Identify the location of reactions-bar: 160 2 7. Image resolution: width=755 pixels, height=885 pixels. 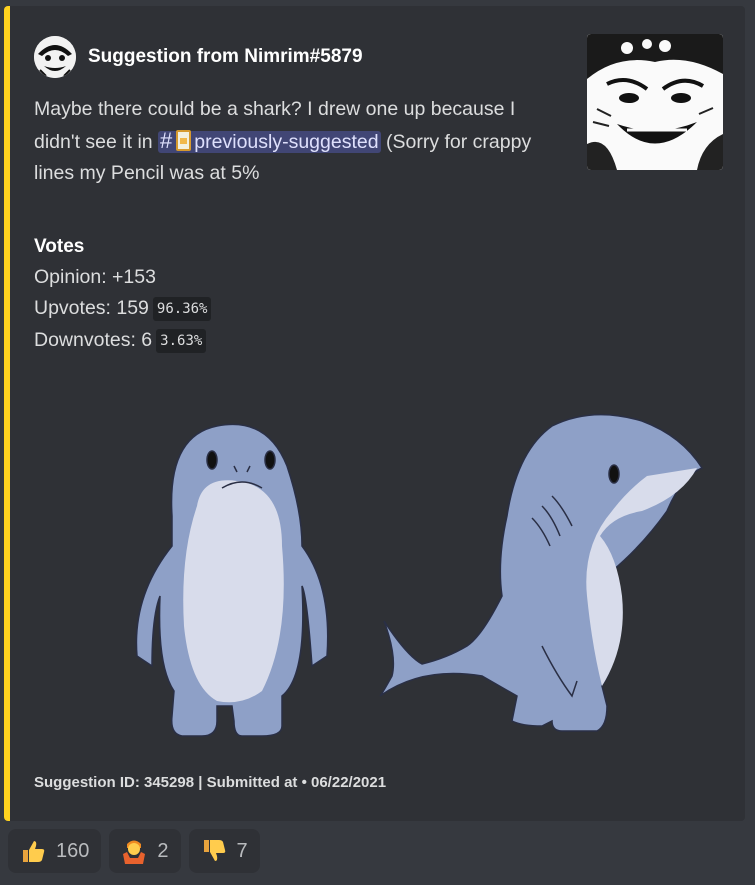
(134, 851).